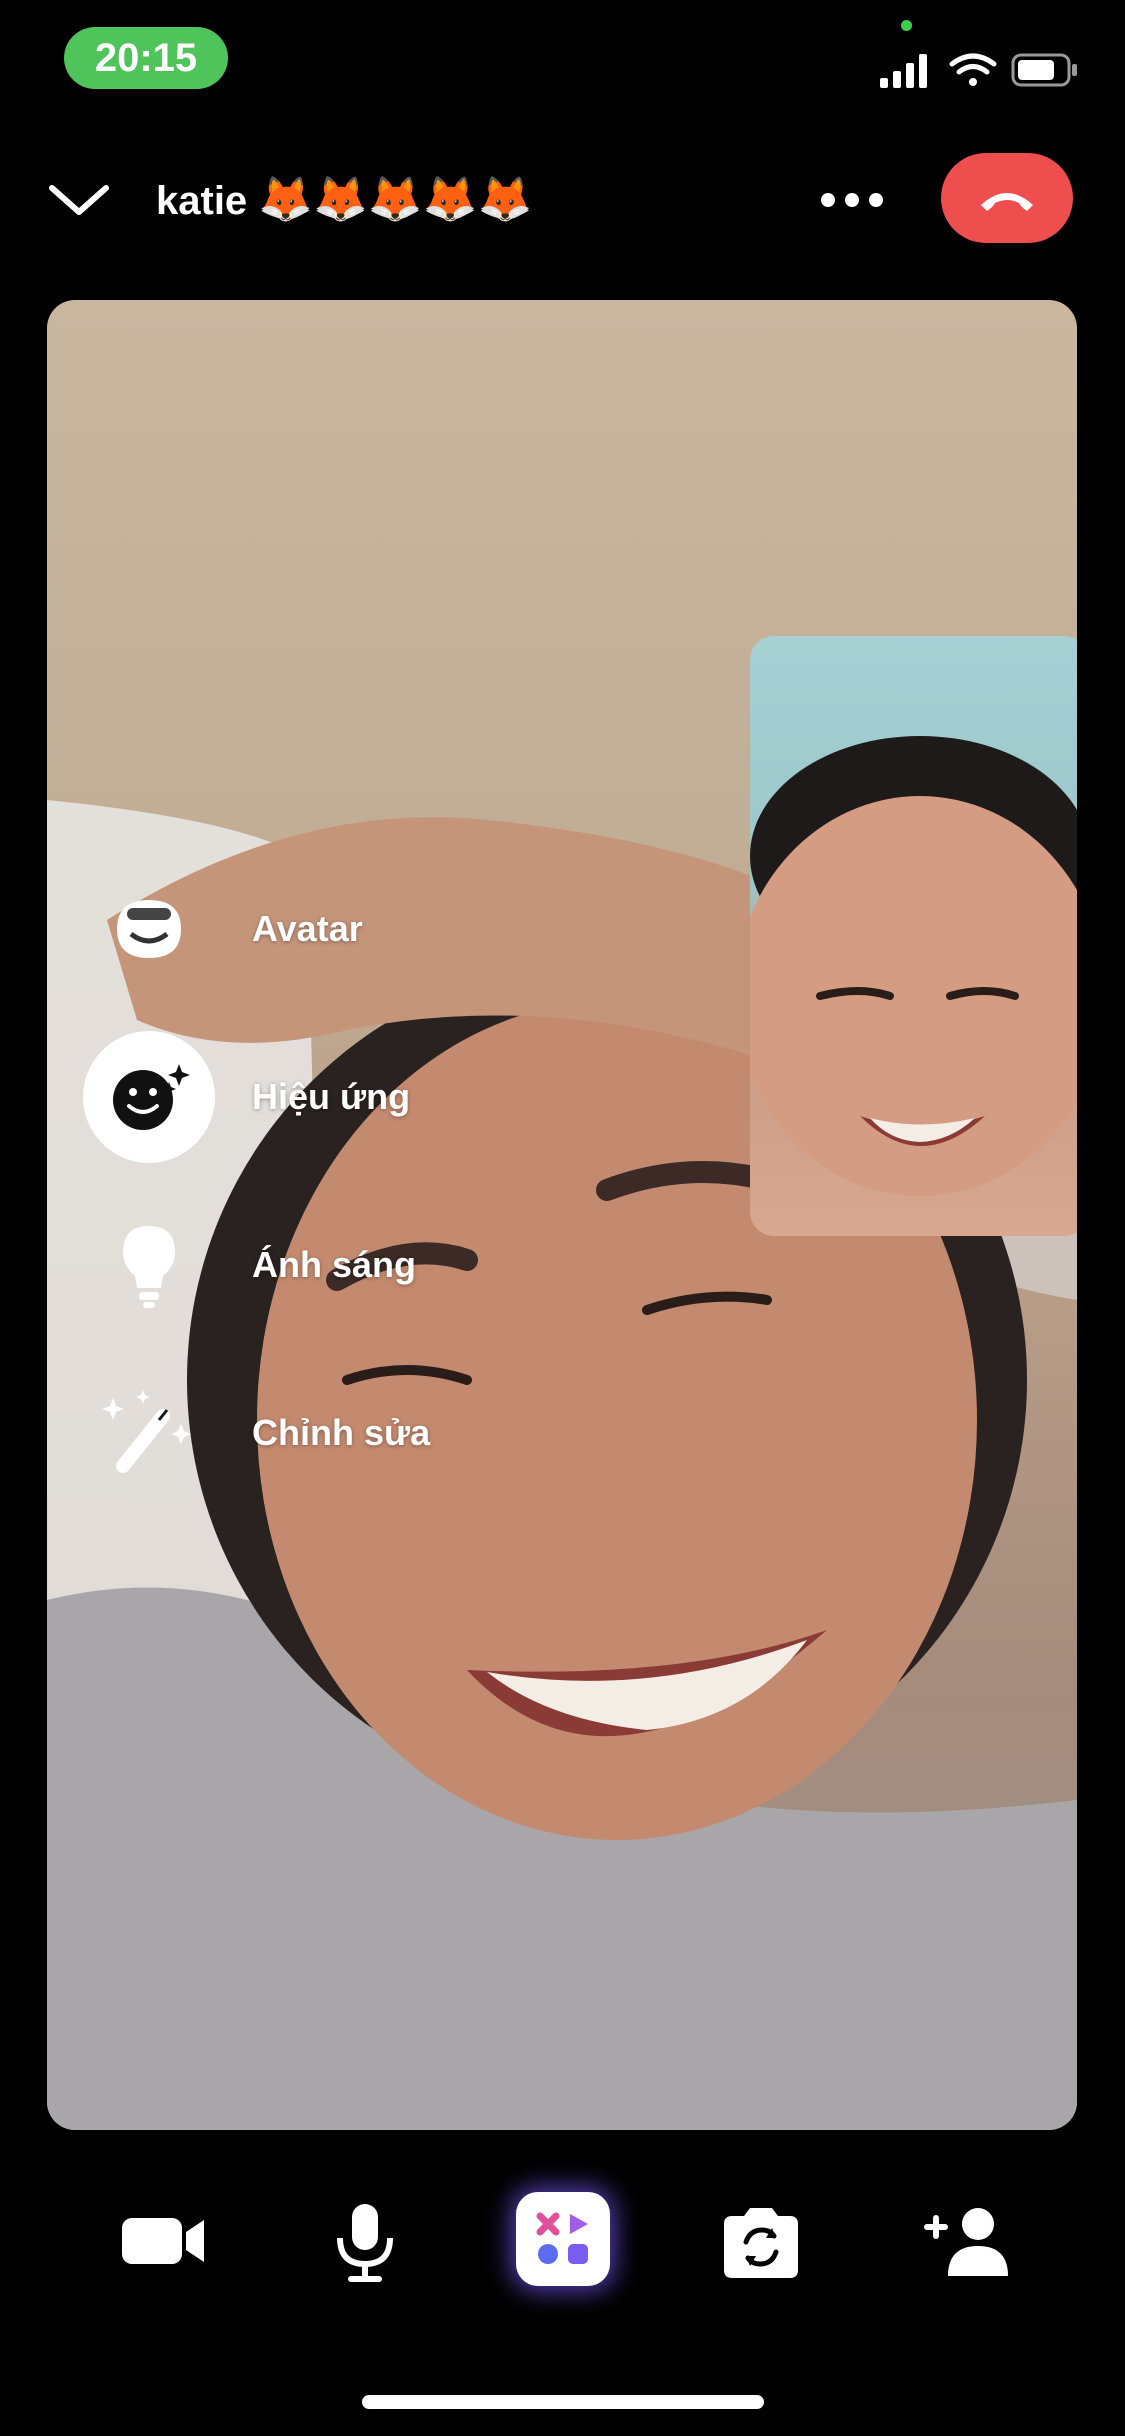 This screenshot has height=2436, width=1125. I want to click on apps-button, so click(563, 2239).